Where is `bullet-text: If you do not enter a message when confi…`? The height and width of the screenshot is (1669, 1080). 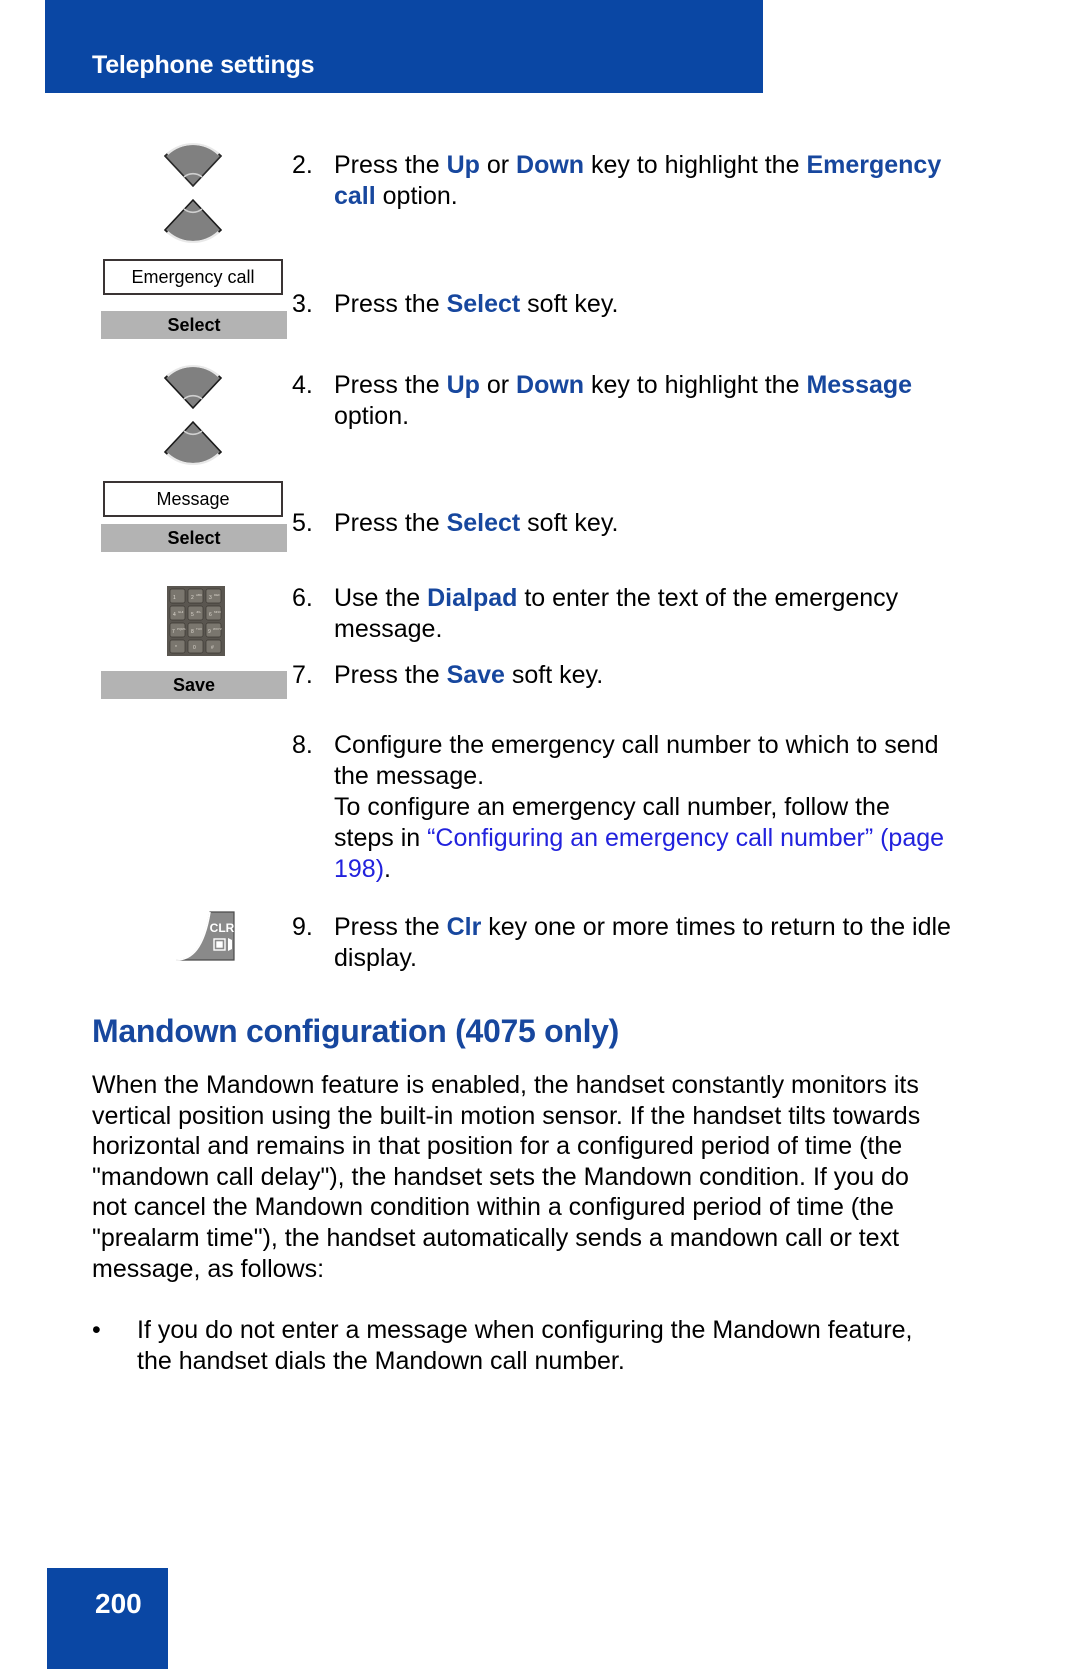 bullet-text: If you do not enter a message when confi… is located at coordinates (525, 1345).